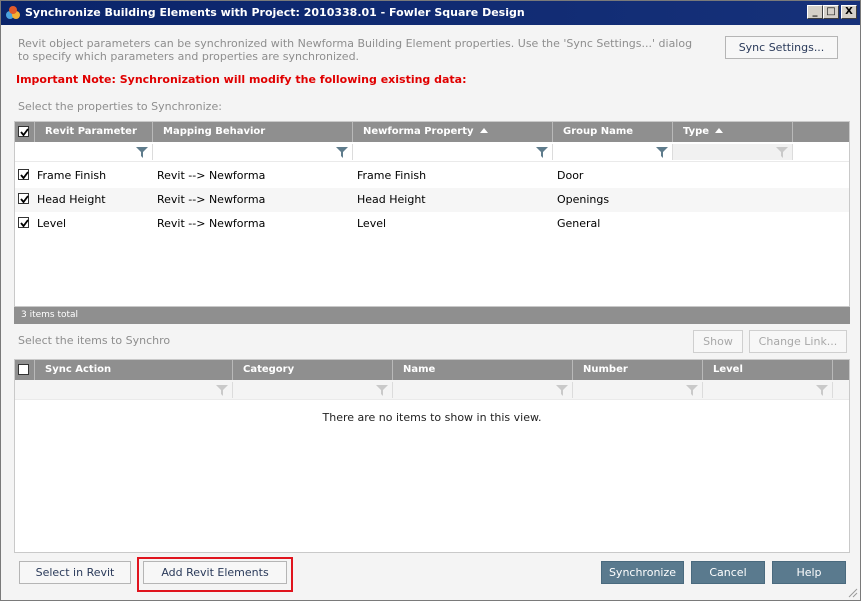  What do you see at coordinates (313, 390) in the screenshot?
I see `filter-category` at bounding box center [313, 390].